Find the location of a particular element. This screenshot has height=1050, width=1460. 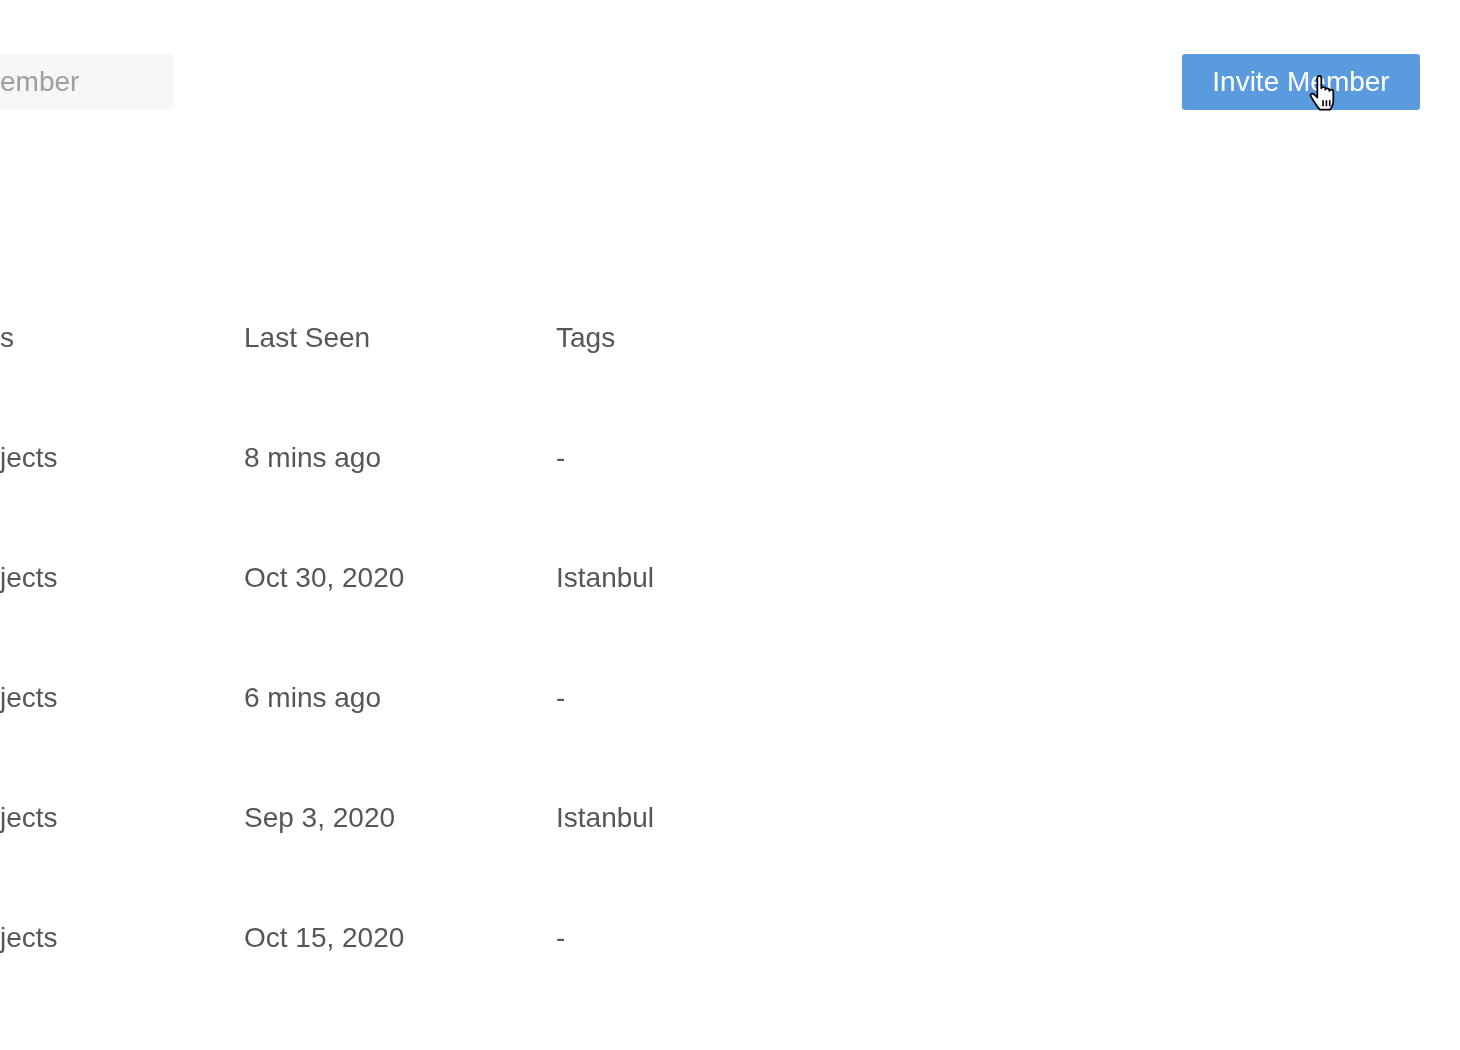

column-header: Tags is located at coordinates (586, 338).